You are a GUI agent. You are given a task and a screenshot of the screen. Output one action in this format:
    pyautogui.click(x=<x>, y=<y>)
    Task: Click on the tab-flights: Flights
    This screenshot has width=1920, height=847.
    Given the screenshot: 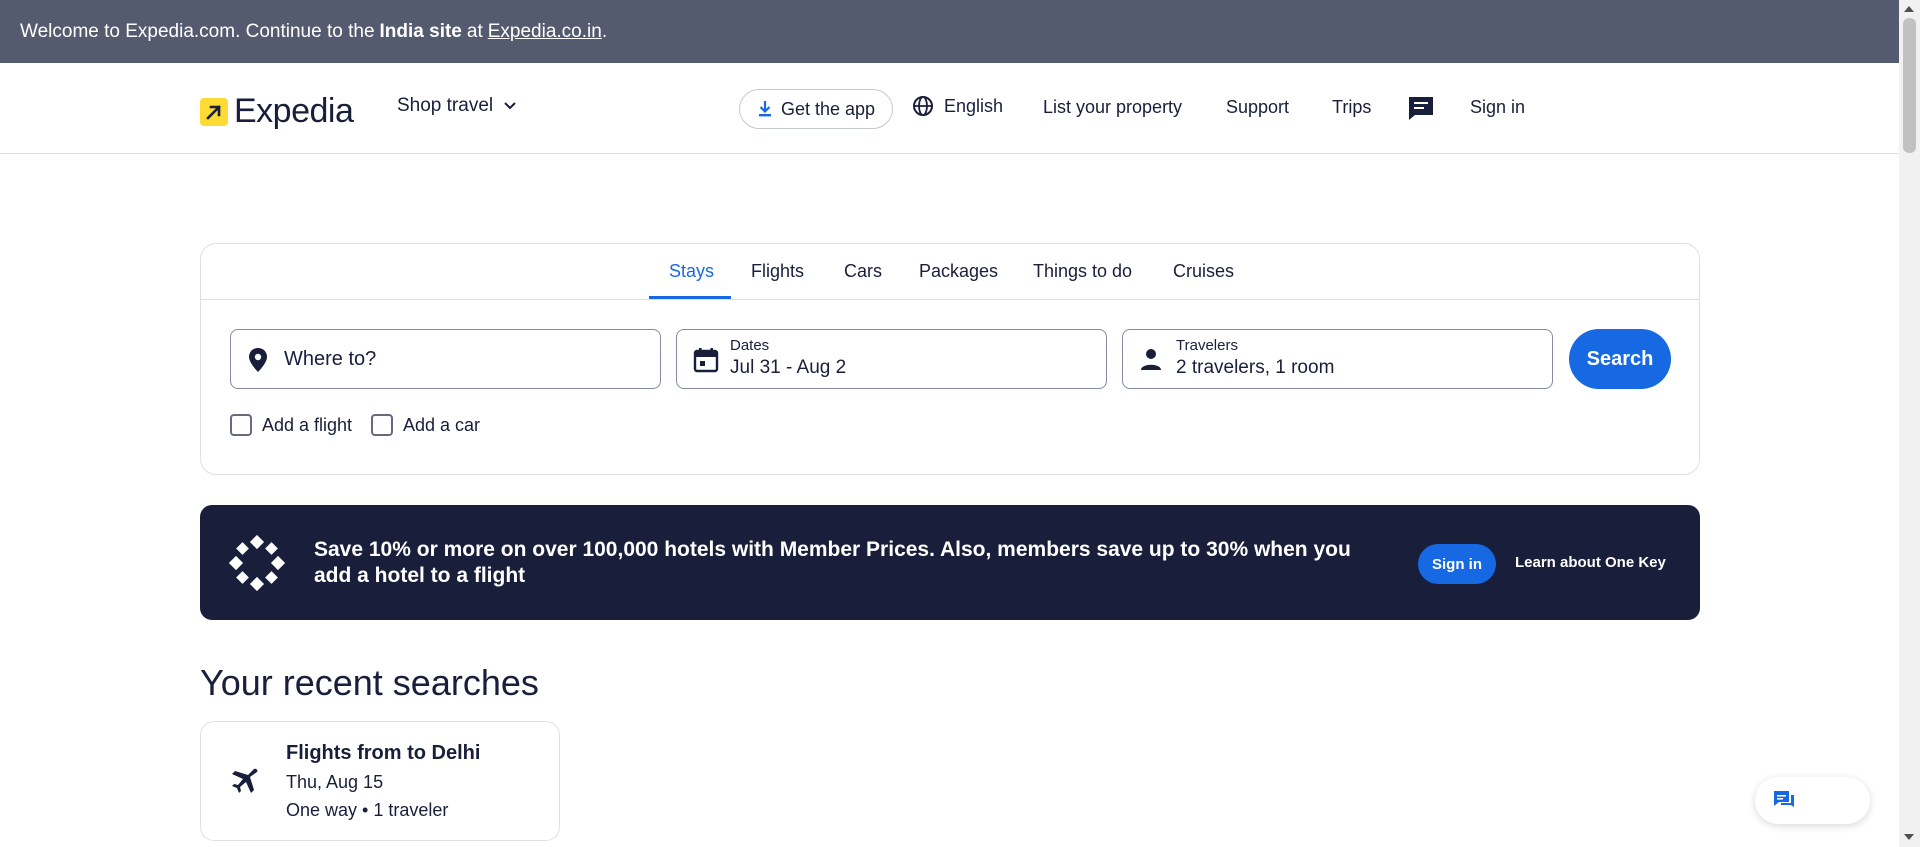 What is the action you would take?
    pyautogui.click(x=777, y=271)
    